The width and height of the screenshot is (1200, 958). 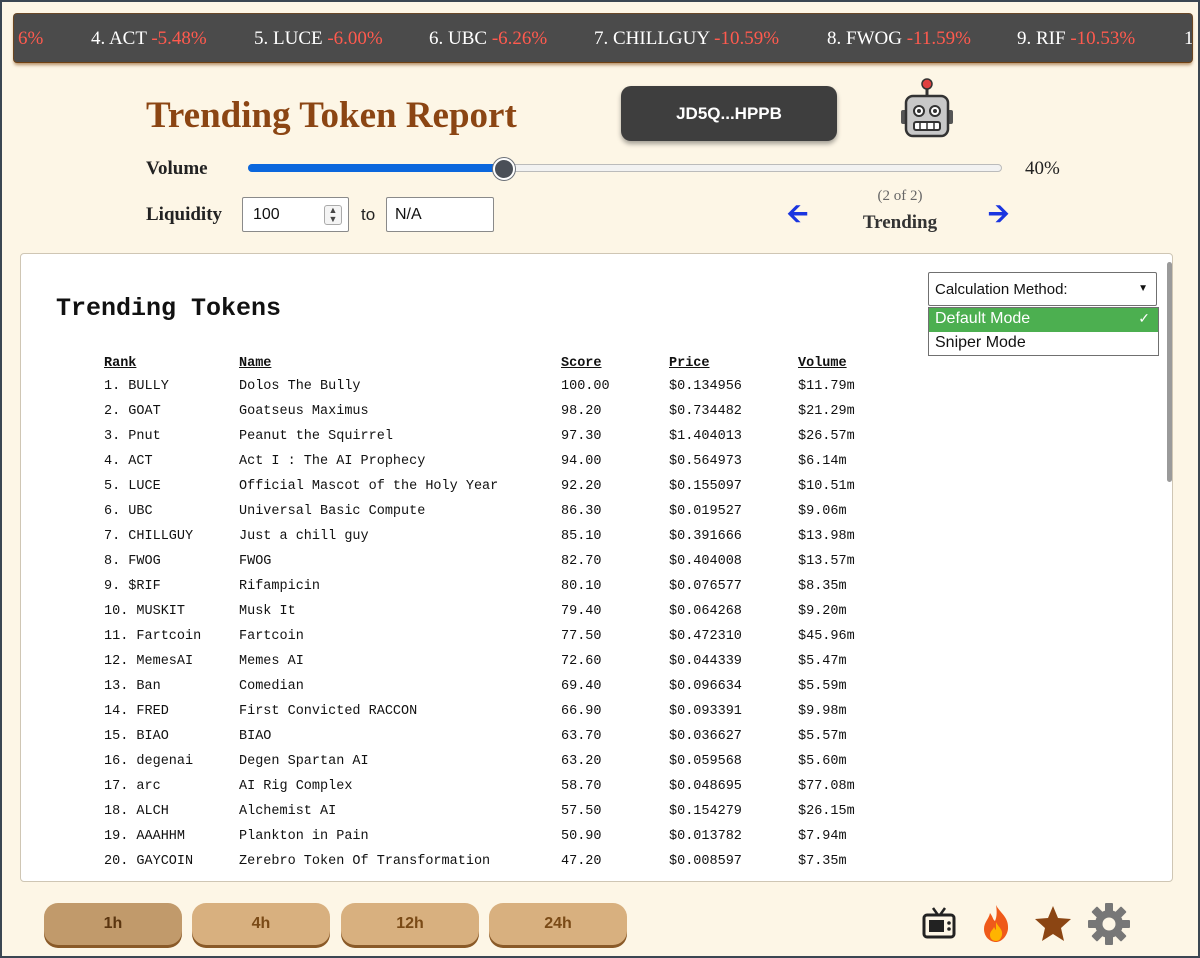 I want to click on ticker-item: 6%, so click(x=30, y=39).